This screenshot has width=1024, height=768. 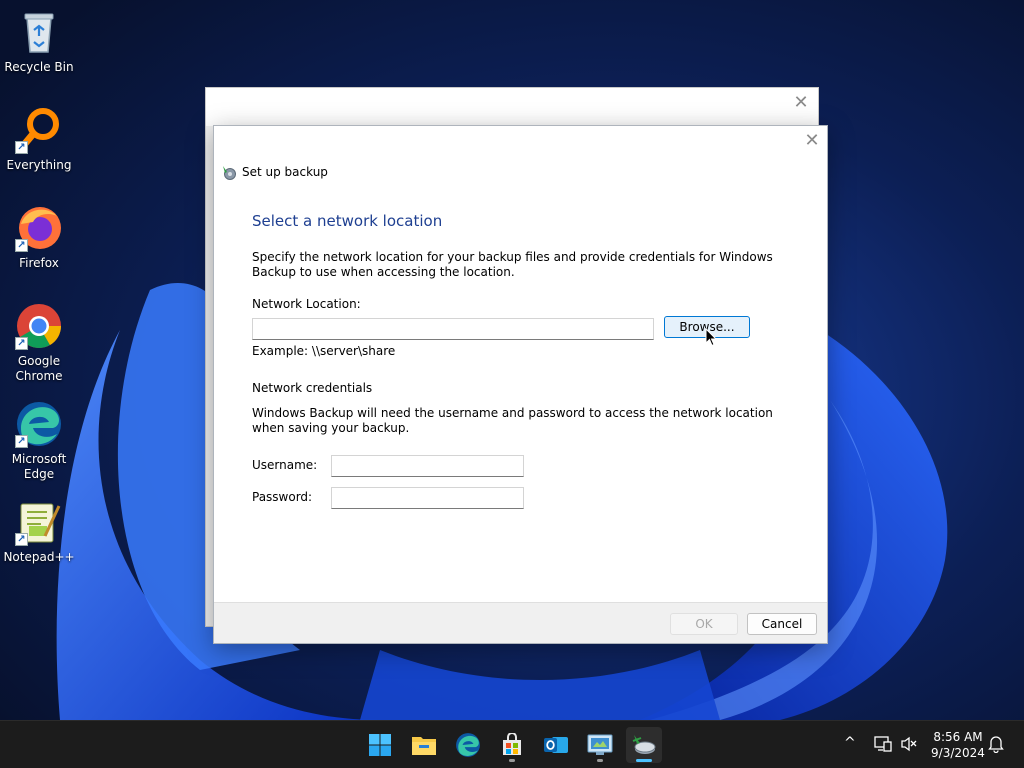 What do you see at coordinates (782, 624) in the screenshot?
I see `cancel-button: Cancel` at bounding box center [782, 624].